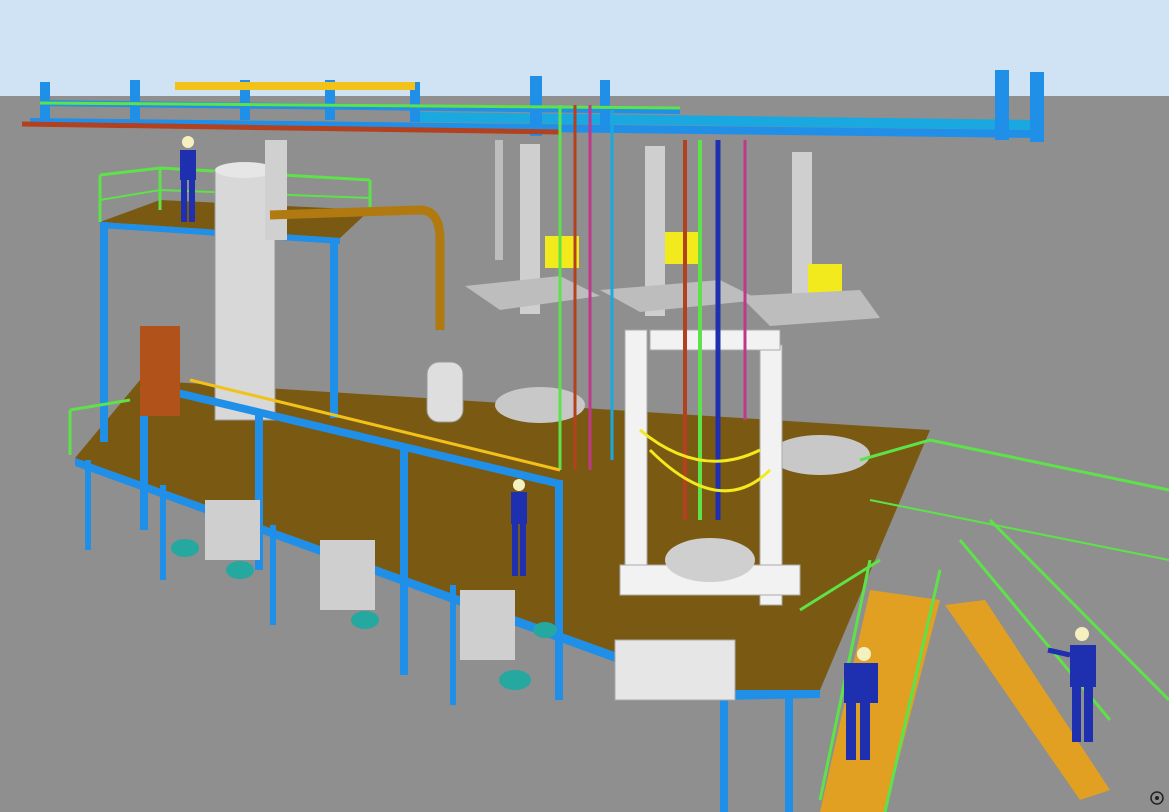 This screenshot has width=1169, height=812. Describe the element at coordinates (584, 48) in the screenshot. I see `sky` at that location.